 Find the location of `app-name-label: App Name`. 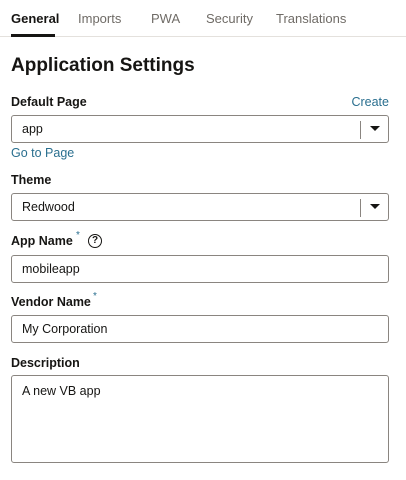

app-name-label: App Name is located at coordinates (42, 241).